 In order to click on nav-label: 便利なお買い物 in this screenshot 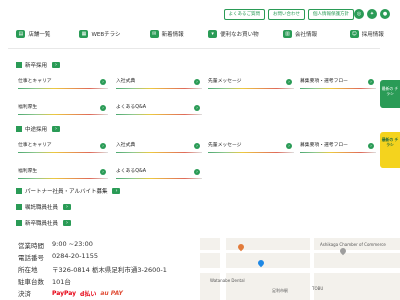, I will do `click(239, 35)`.